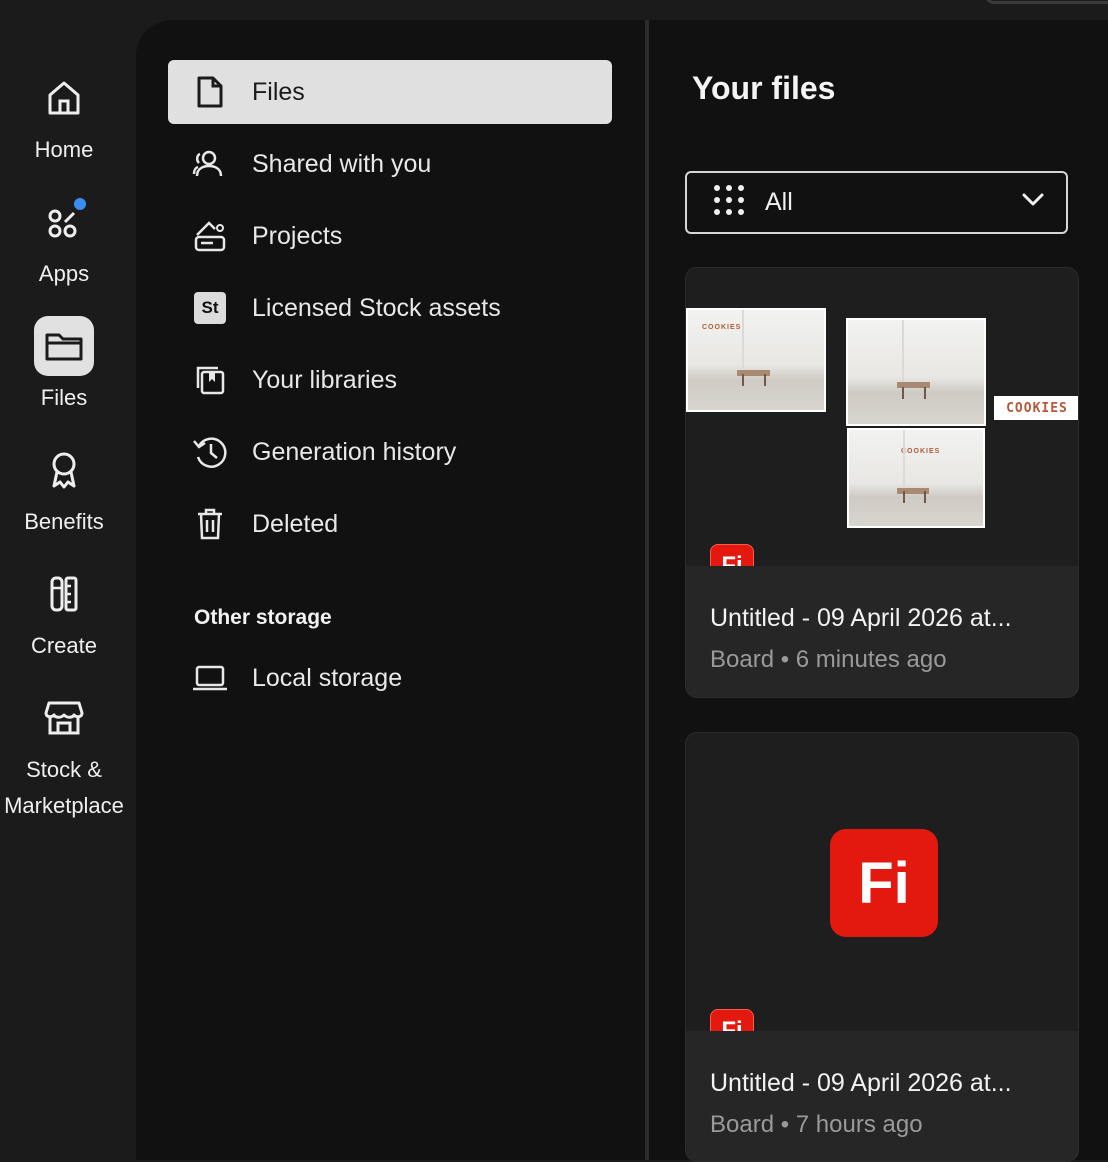 The width and height of the screenshot is (1108, 1162). I want to click on home-icon, so click(64, 98).